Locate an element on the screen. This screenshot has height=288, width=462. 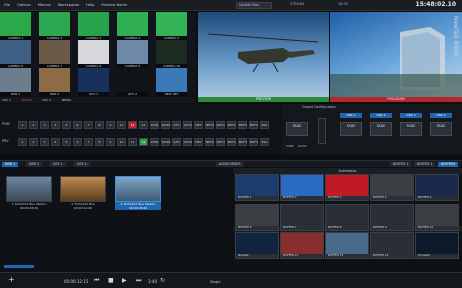
next-icon: ⏭ is located at coordinates (138, 281).